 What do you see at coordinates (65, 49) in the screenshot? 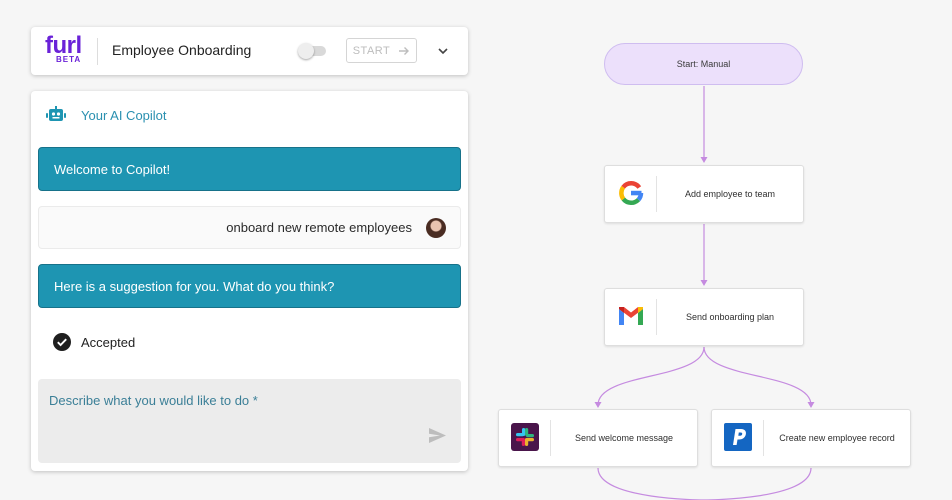
I see `furl-logo: furl BETA` at bounding box center [65, 49].